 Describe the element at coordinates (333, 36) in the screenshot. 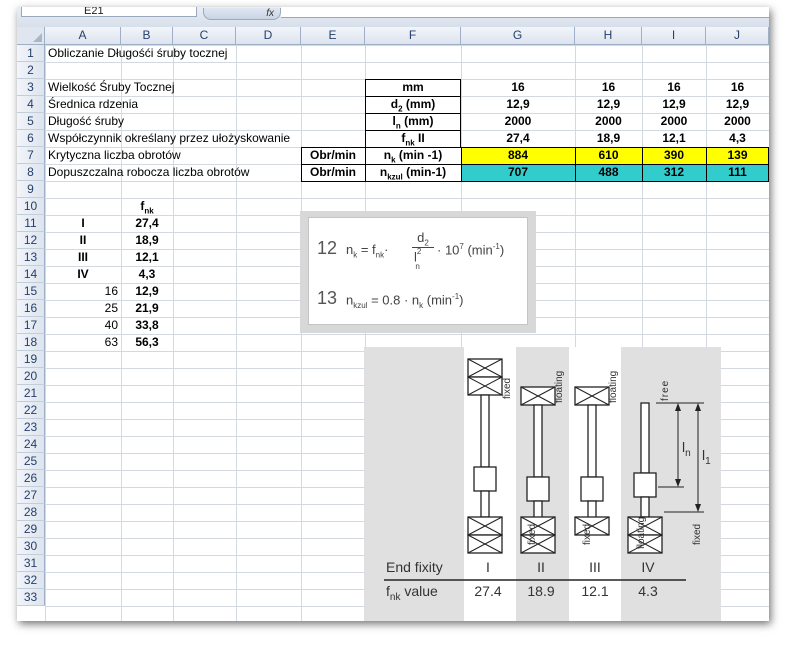

I see `column-header-e: E` at that location.